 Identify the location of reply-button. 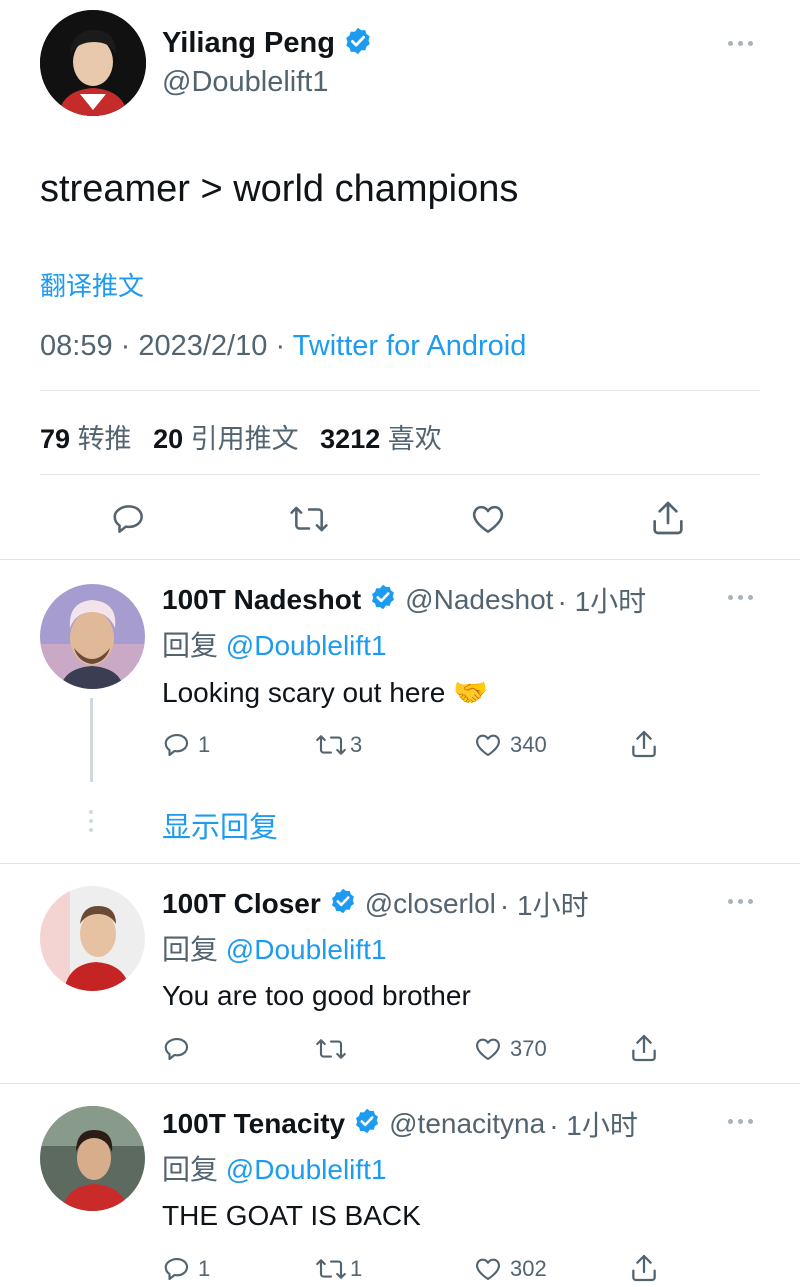
(129, 519).